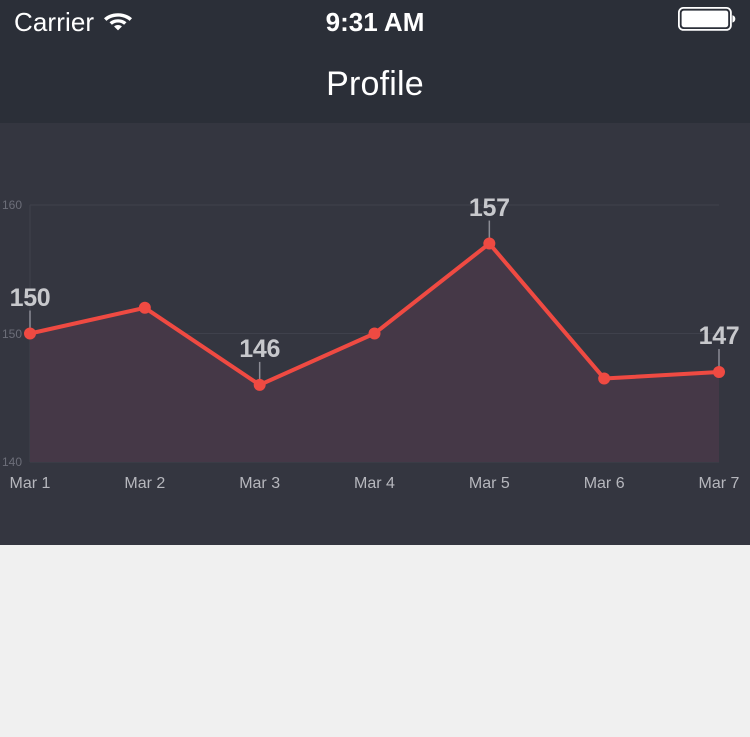  I want to click on x-axis-tick-label: Mar 5, so click(489, 483).